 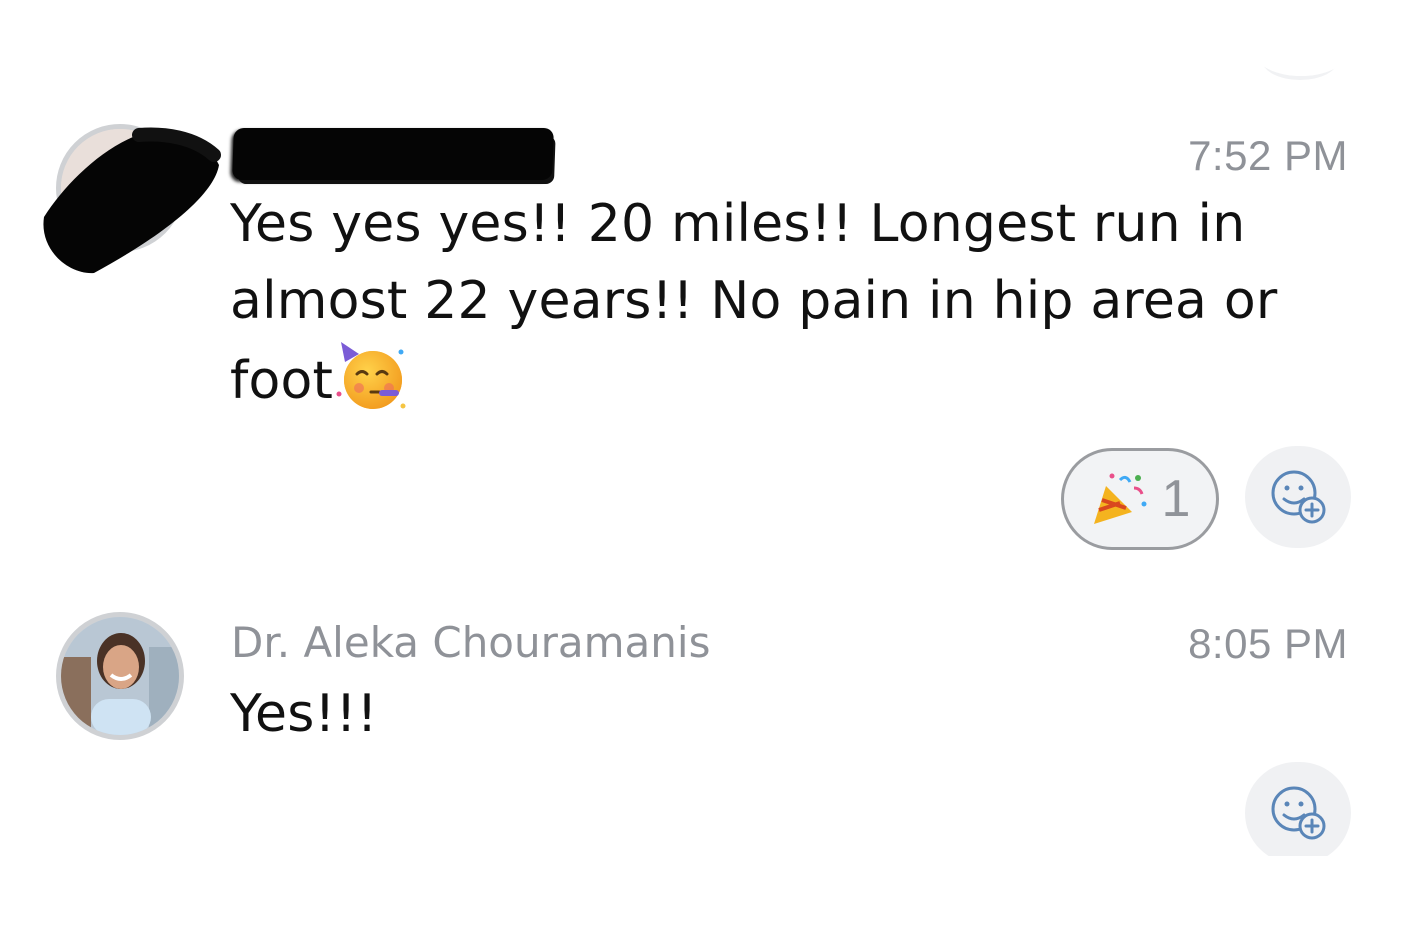 What do you see at coordinates (1300, 60) in the screenshot?
I see `previous-reaction-button-edge` at bounding box center [1300, 60].